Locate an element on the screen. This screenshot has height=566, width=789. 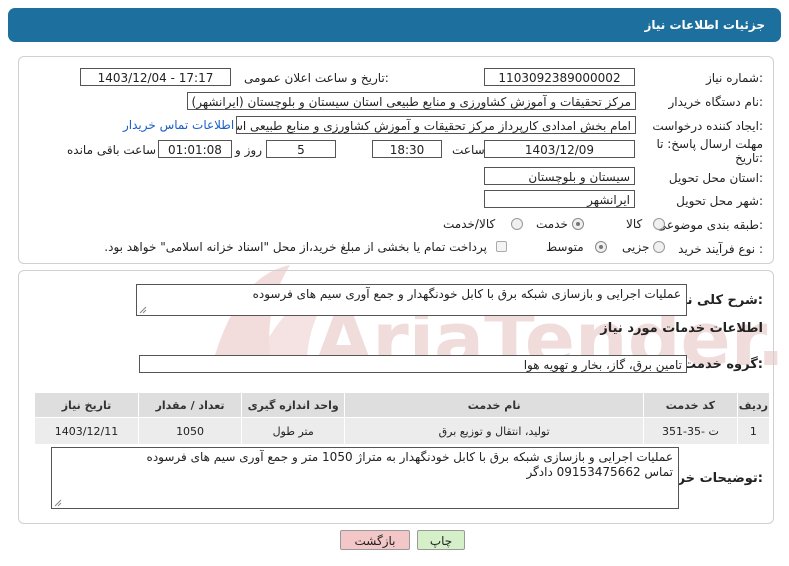
col-header-service-code: کد خدمت is located at coordinates (690, 405).